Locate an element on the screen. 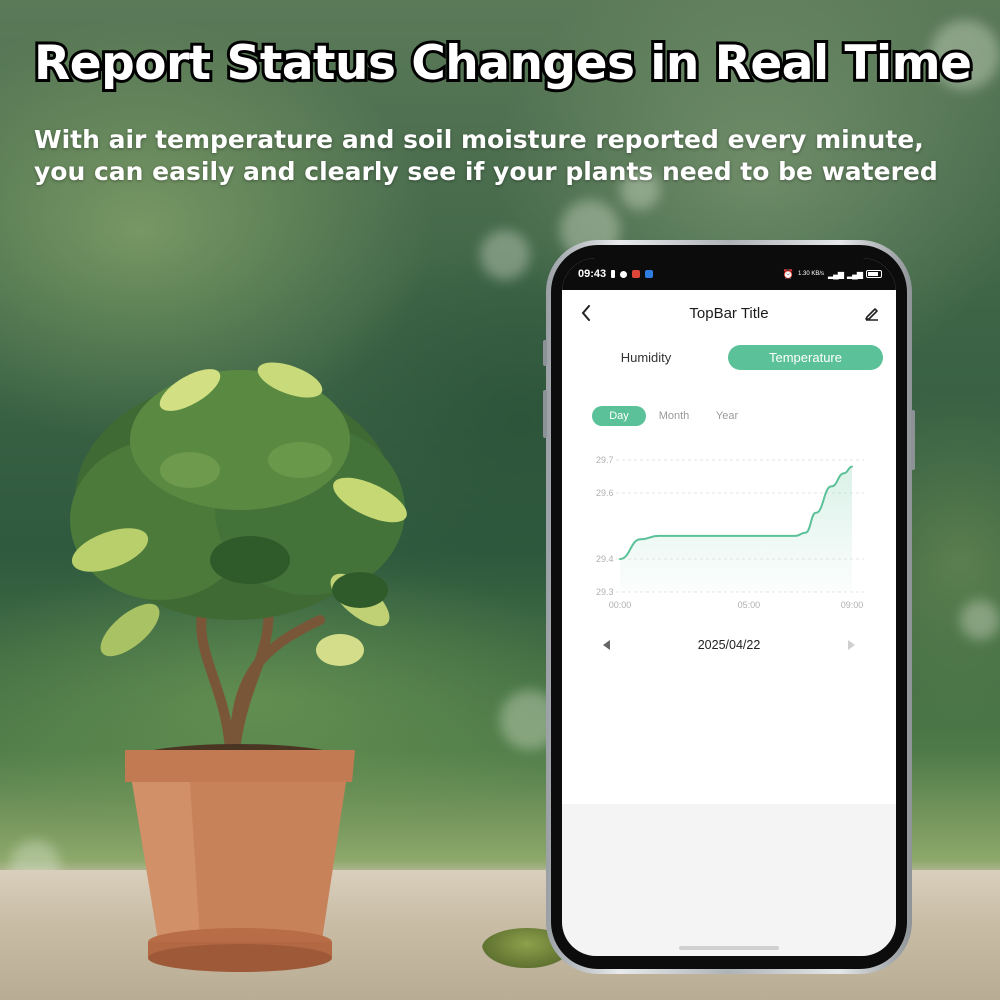  y-tick-label: 29.3 is located at coordinates (605, 592).